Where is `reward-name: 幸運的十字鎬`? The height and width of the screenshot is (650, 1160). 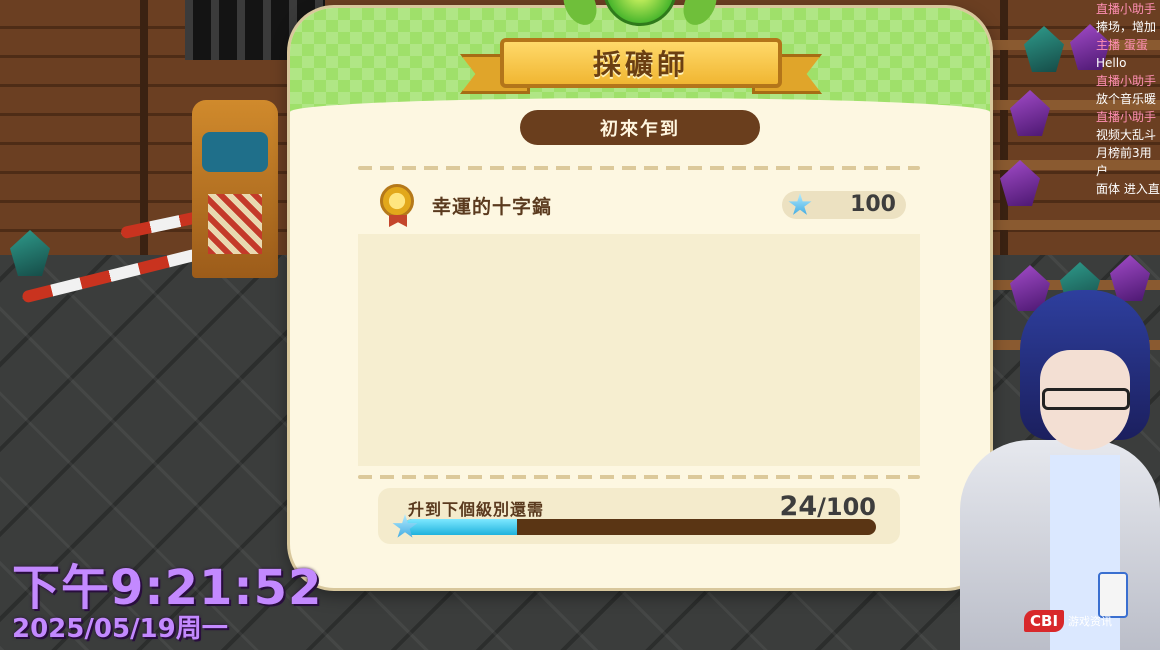 reward-name: 幸運的十字鎬 is located at coordinates (492, 207).